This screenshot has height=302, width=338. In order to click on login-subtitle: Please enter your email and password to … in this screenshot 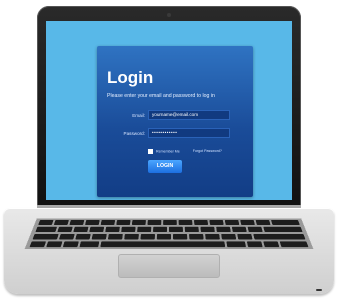, I will do `click(161, 96)`.